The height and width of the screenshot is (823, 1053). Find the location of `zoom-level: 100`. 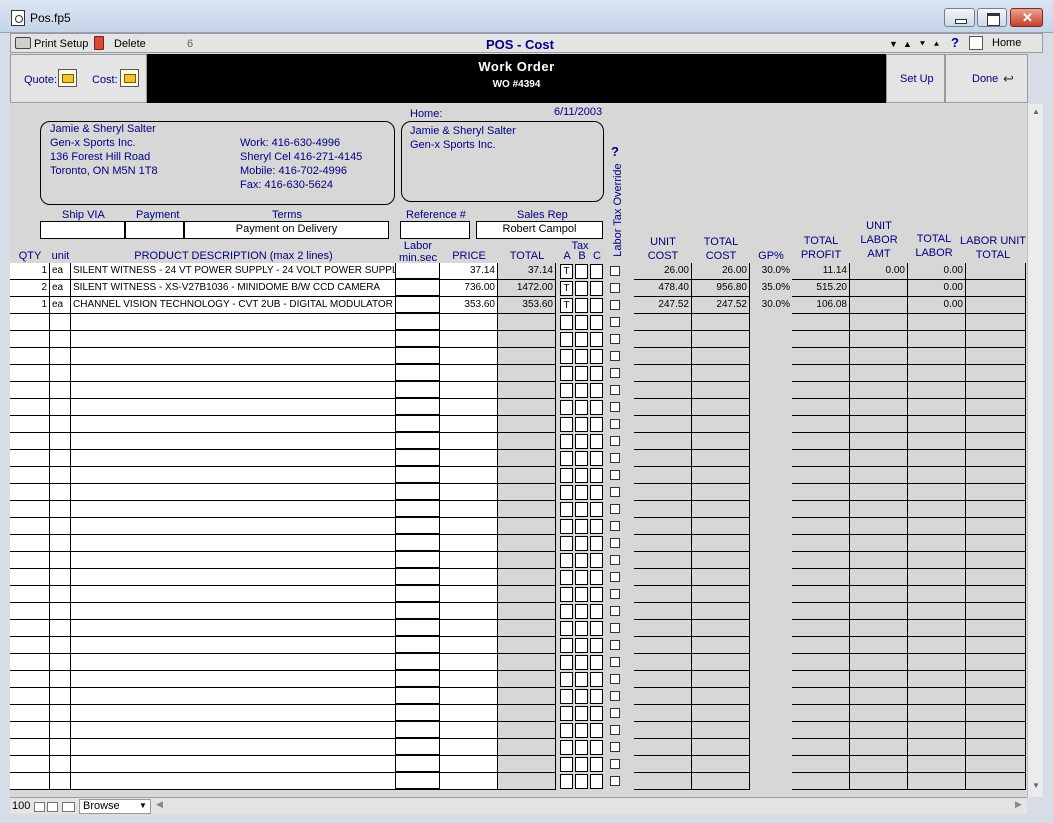

zoom-level: 100 is located at coordinates (21, 806).